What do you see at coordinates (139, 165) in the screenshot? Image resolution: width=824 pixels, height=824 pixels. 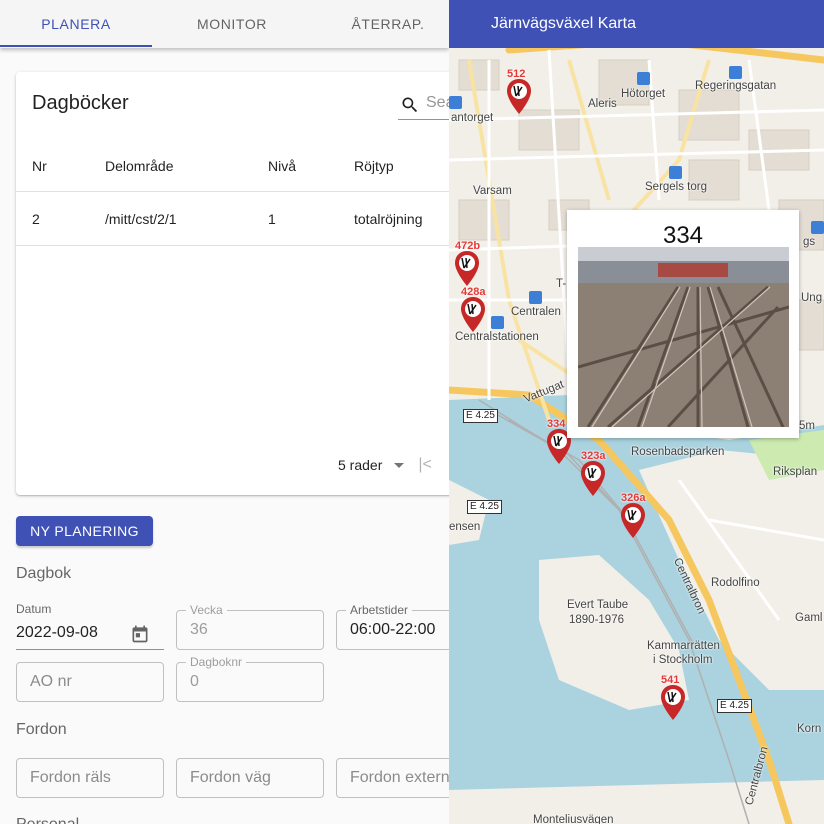 I see `col-header-delomrade: Delområde` at bounding box center [139, 165].